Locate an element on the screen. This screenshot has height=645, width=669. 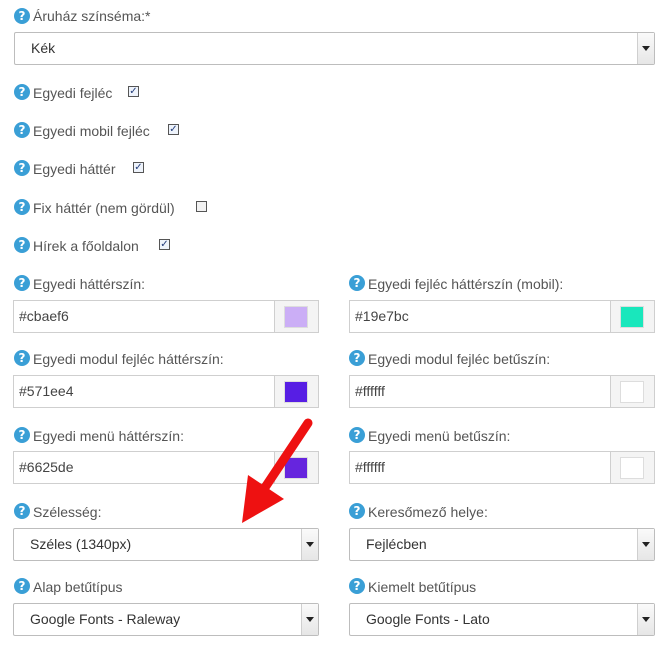
color-label-menu-text: Egyedi menü betűszín: is located at coordinates (439, 436).